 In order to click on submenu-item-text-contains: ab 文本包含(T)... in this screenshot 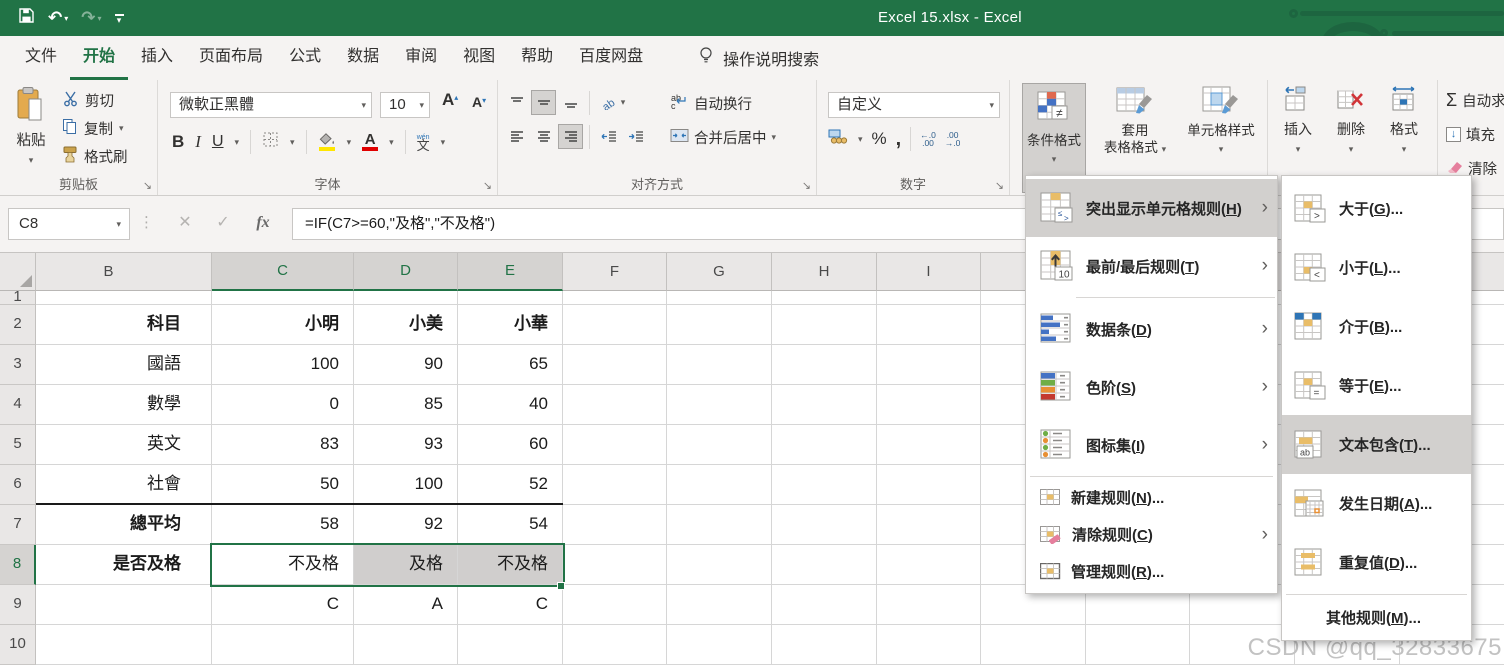, I will do `click(1376, 444)`.